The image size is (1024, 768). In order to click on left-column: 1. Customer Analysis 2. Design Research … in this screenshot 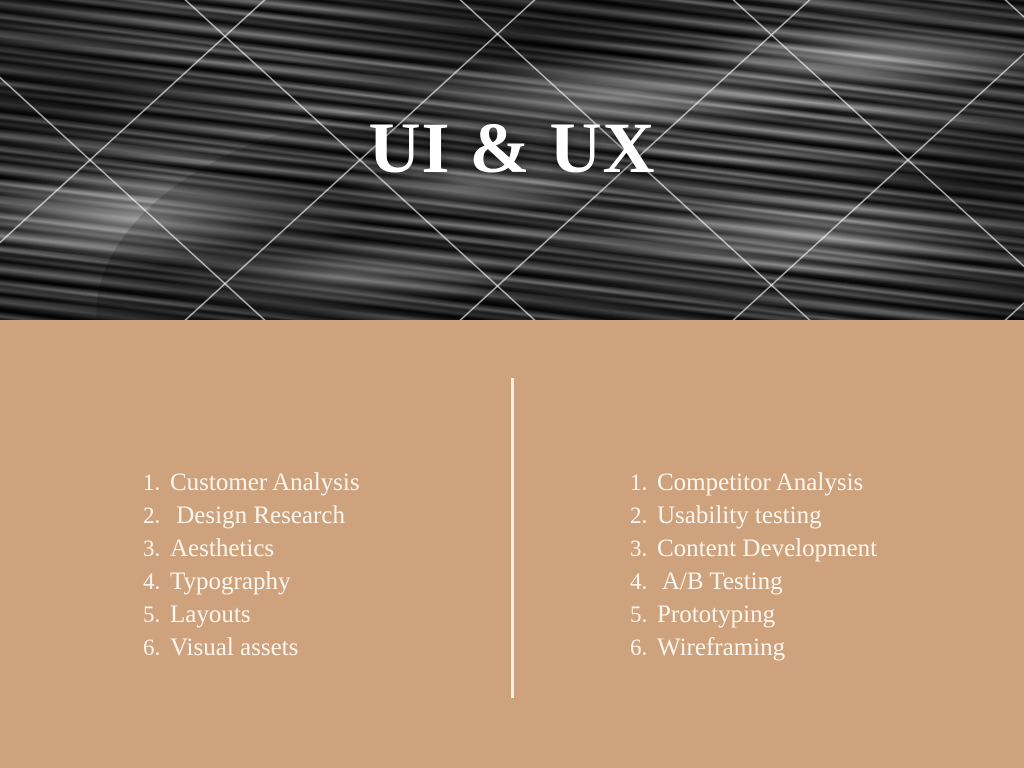, I will do `click(251, 565)`.